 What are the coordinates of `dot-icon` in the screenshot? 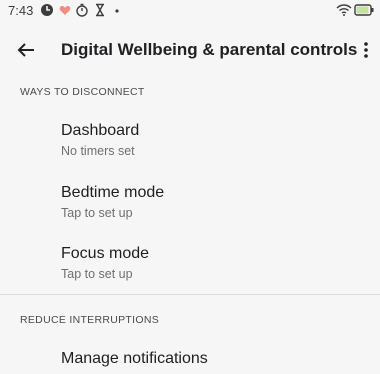 It's located at (117, 11).